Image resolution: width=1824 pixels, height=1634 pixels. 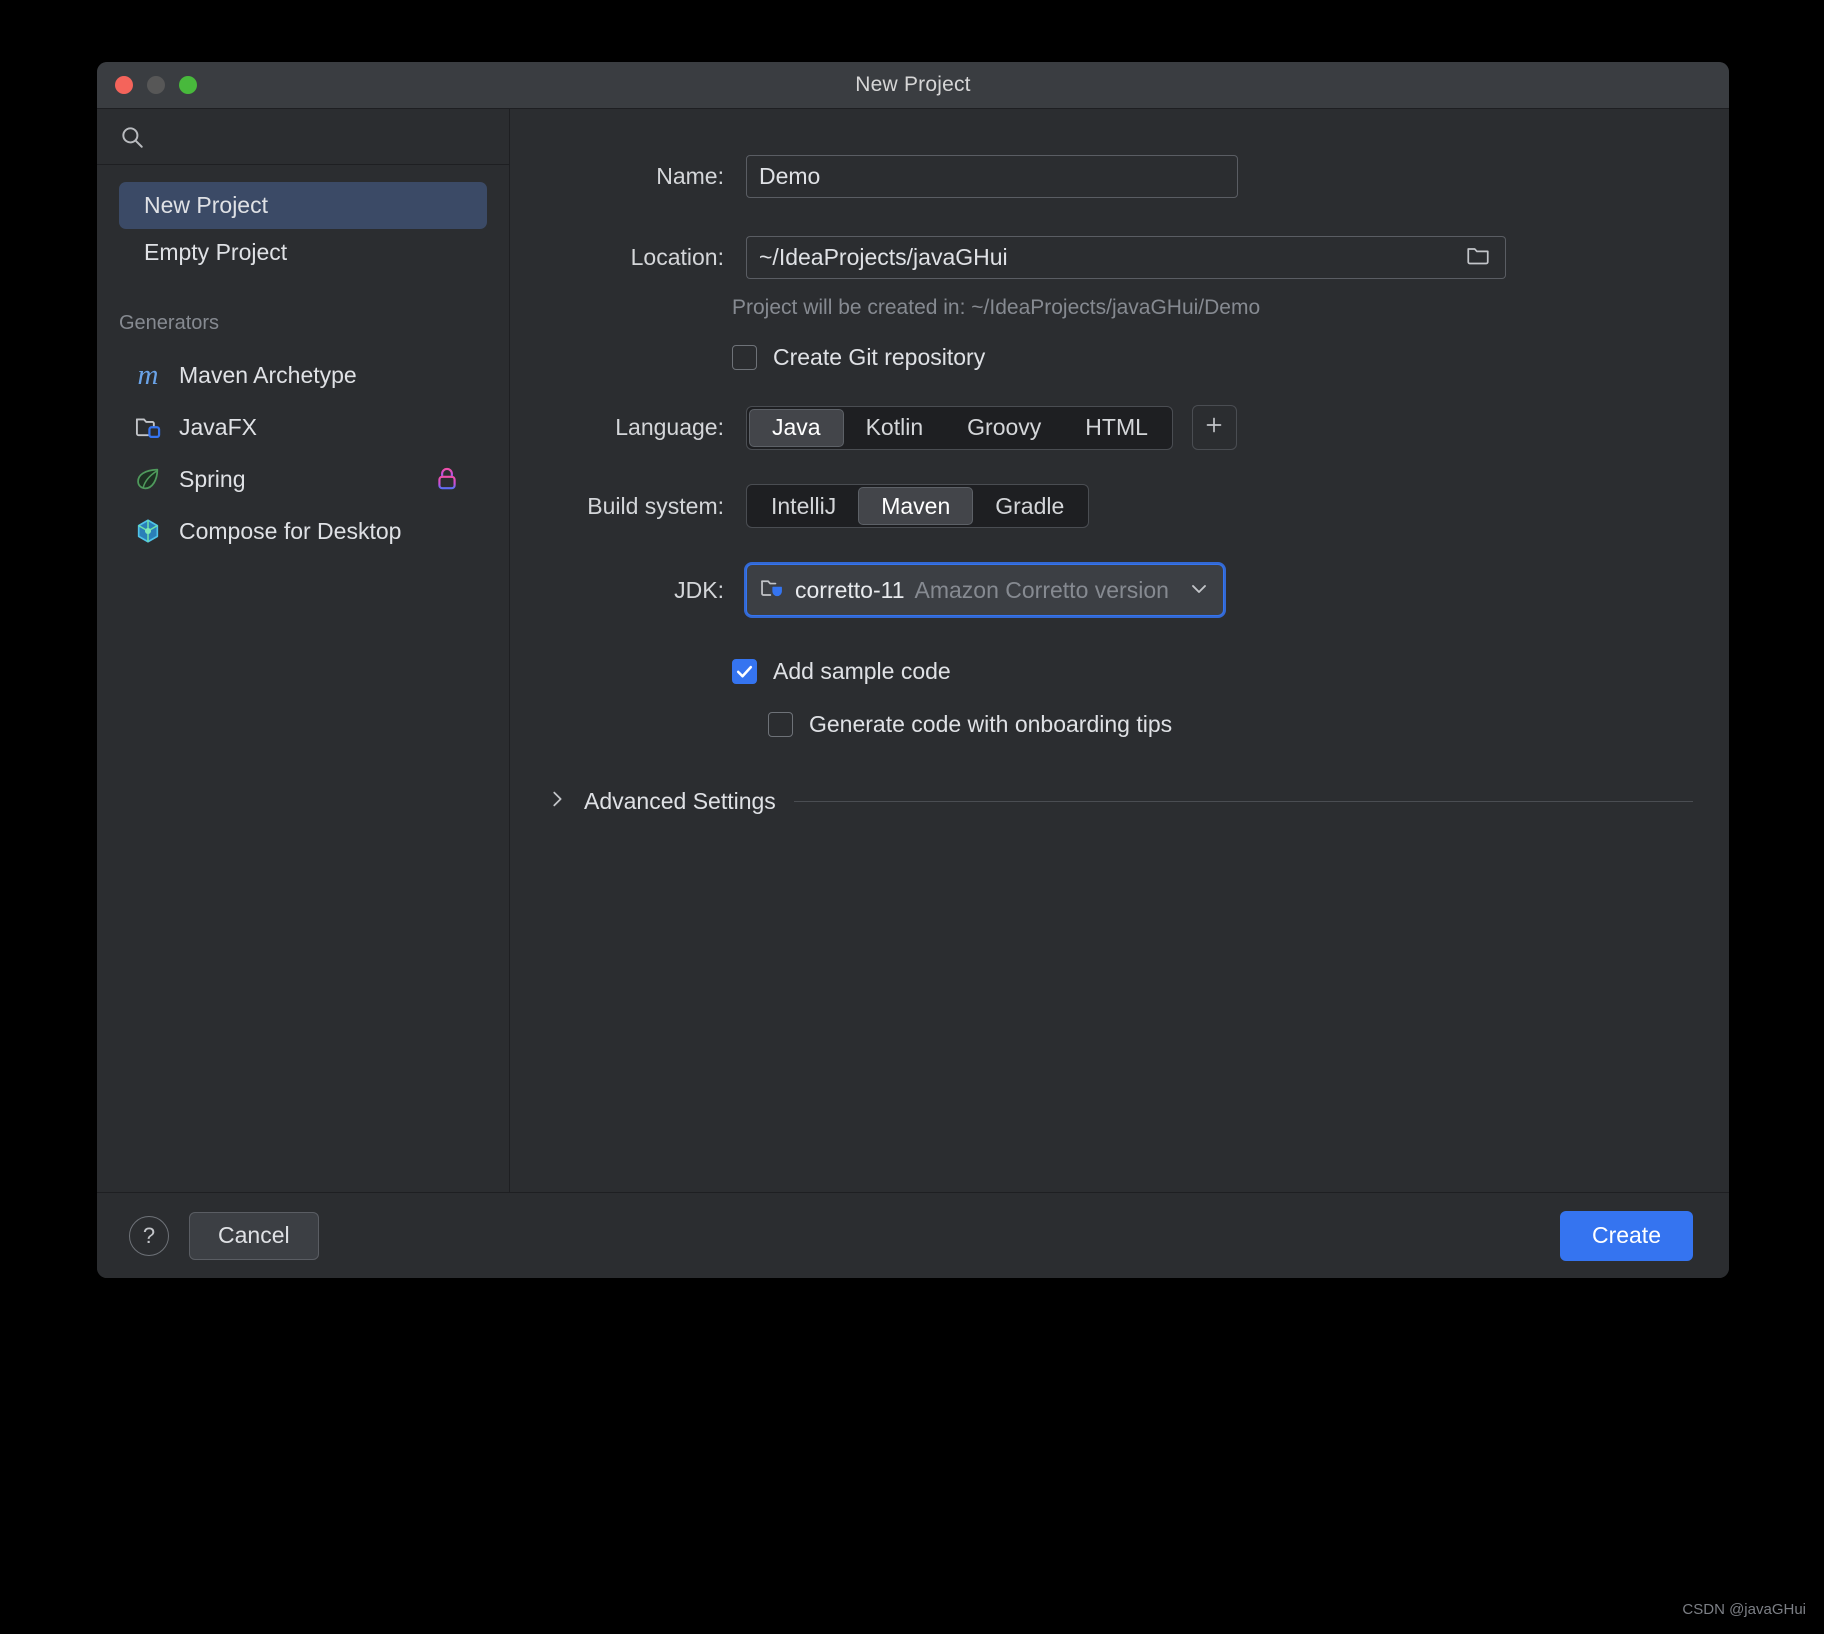 What do you see at coordinates (1041, 589) in the screenshot?
I see `jdk-description: Amazon Corretto version` at bounding box center [1041, 589].